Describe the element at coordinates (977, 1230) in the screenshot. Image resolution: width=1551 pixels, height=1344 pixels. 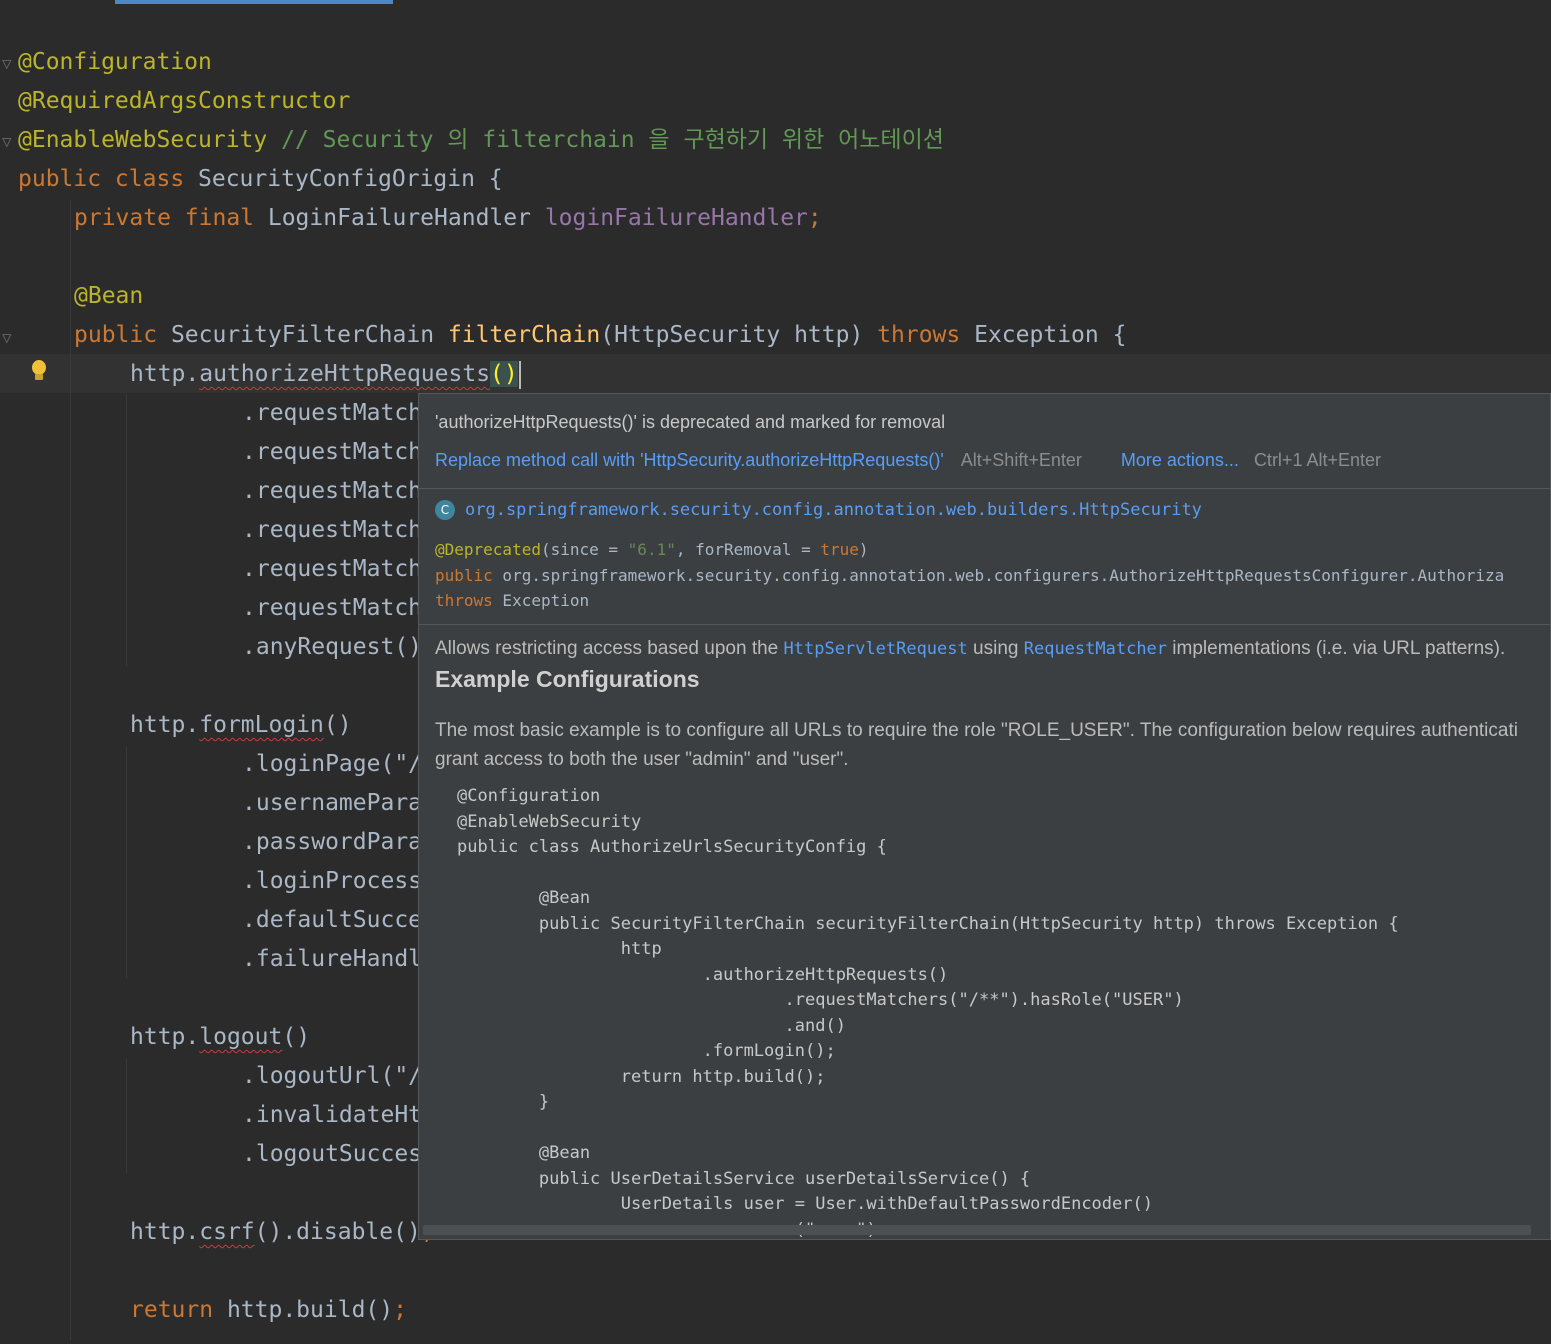
I see `horizontal-scrollbar` at that location.